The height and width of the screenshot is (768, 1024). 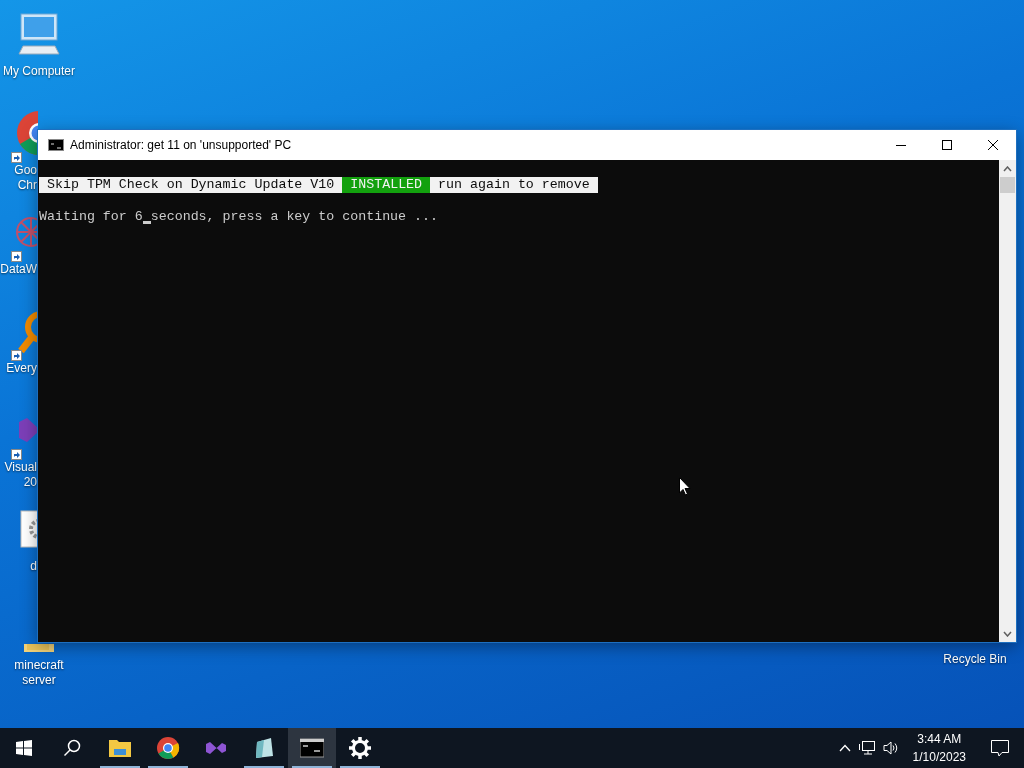 I want to click on desktop-icon-label: d, so click(x=18, y=566).